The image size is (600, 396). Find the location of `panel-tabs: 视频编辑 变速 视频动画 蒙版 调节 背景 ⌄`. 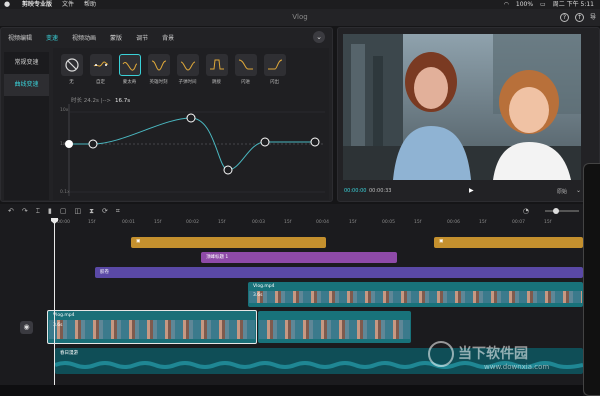

panel-tabs: 视频编辑 变速 视频动画 蒙版 调节 背景 ⌄ is located at coordinates (166, 37).